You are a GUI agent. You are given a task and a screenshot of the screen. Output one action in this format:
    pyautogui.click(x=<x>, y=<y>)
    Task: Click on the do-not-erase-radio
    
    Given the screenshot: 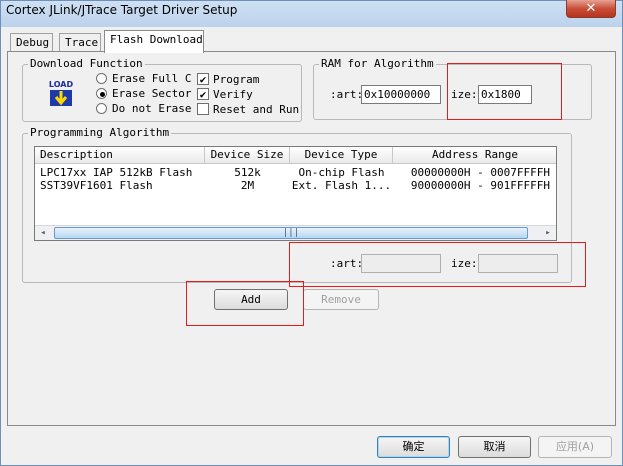 What is the action you would take?
    pyautogui.click(x=101, y=108)
    